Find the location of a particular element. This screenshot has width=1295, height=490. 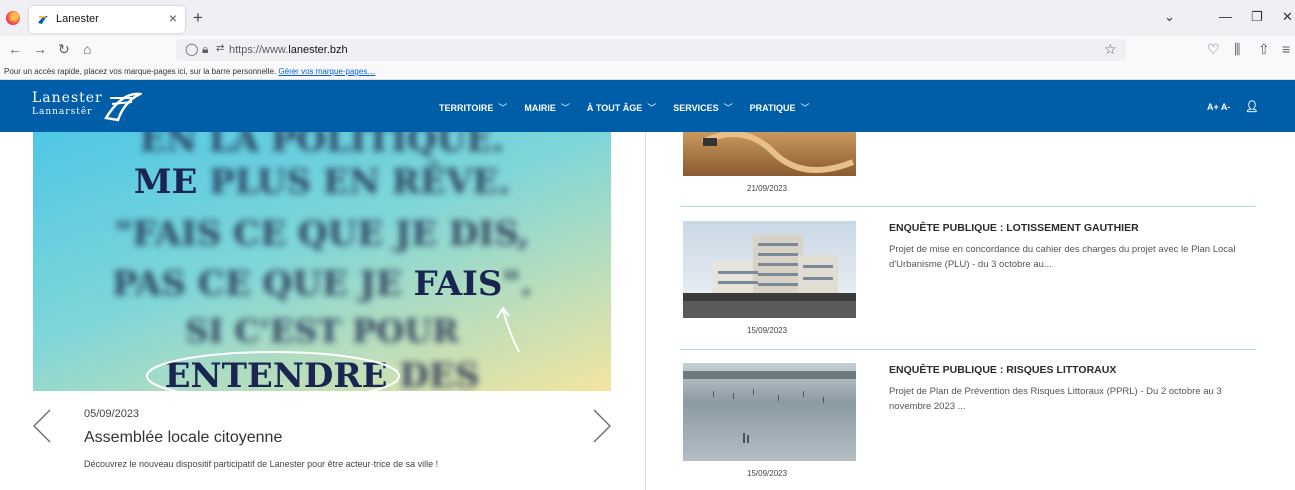

logo-subtext: Lannarstêr is located at coordinates (62, 112).